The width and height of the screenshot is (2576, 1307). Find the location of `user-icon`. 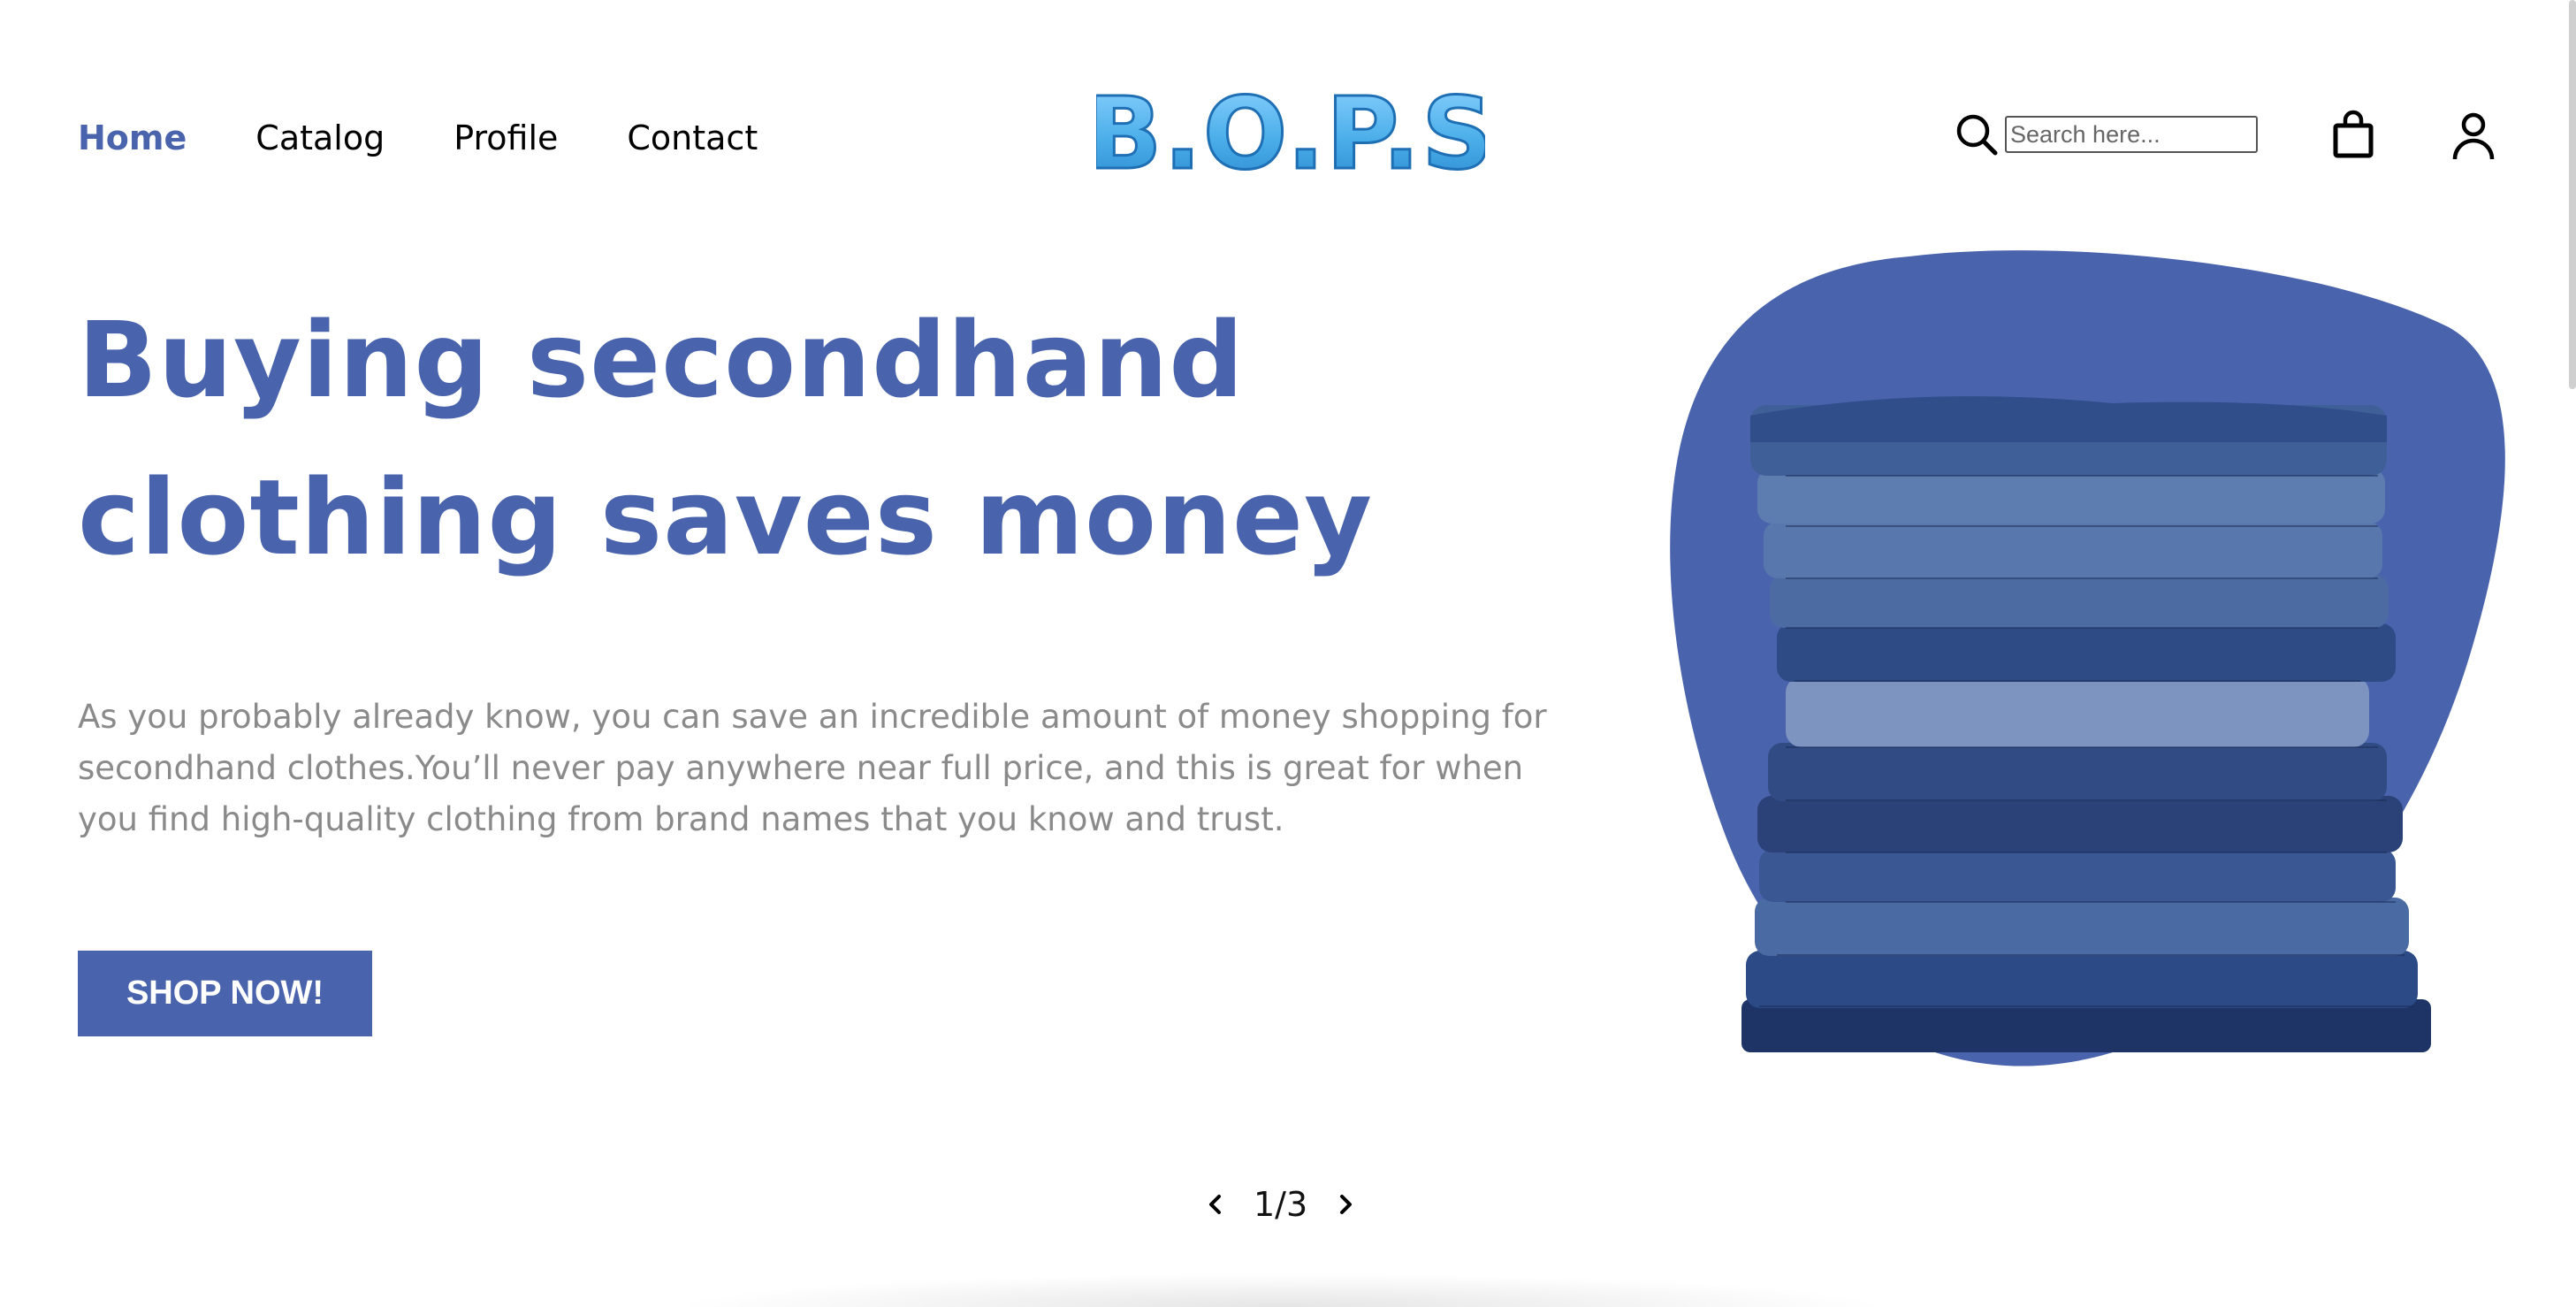

user-icon is located at coordinates (2473, 136).